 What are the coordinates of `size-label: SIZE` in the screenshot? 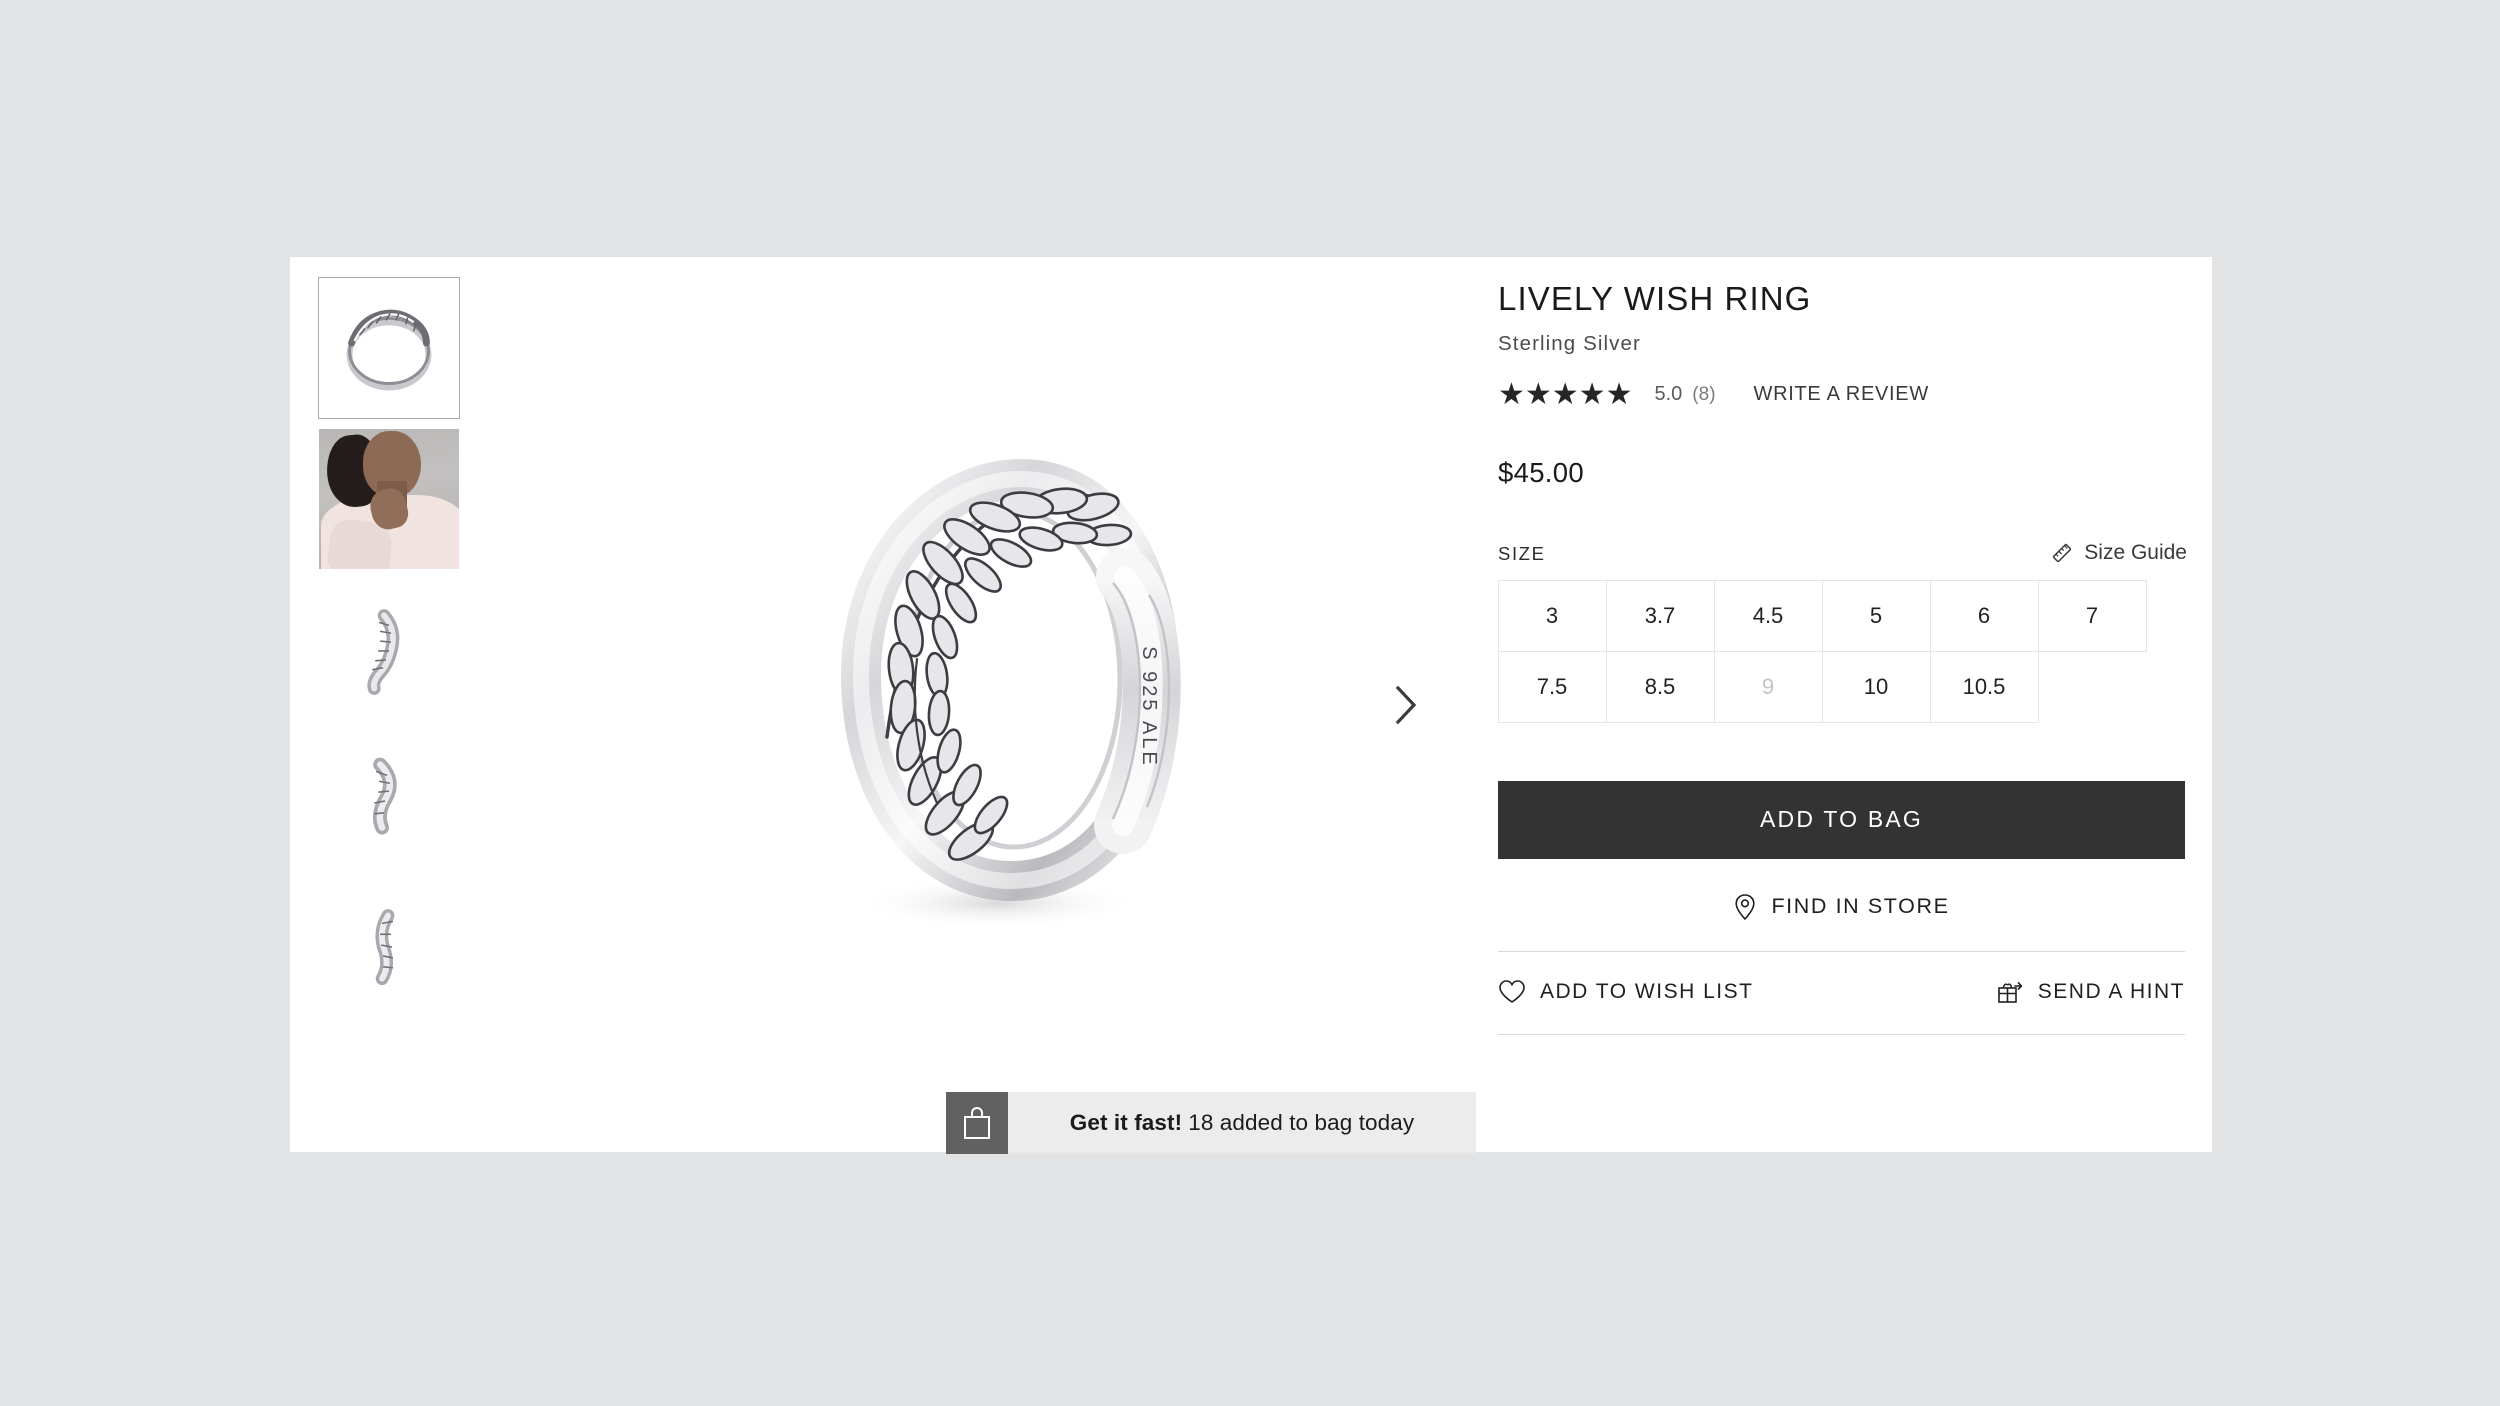 It's located at (1522, 553).